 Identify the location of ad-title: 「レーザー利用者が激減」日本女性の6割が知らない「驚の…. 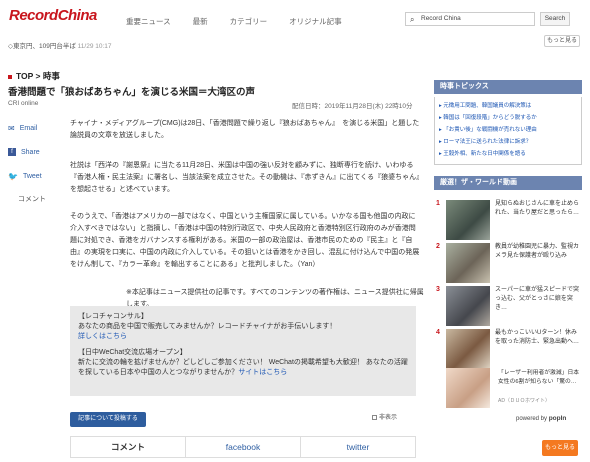
(540, 378).